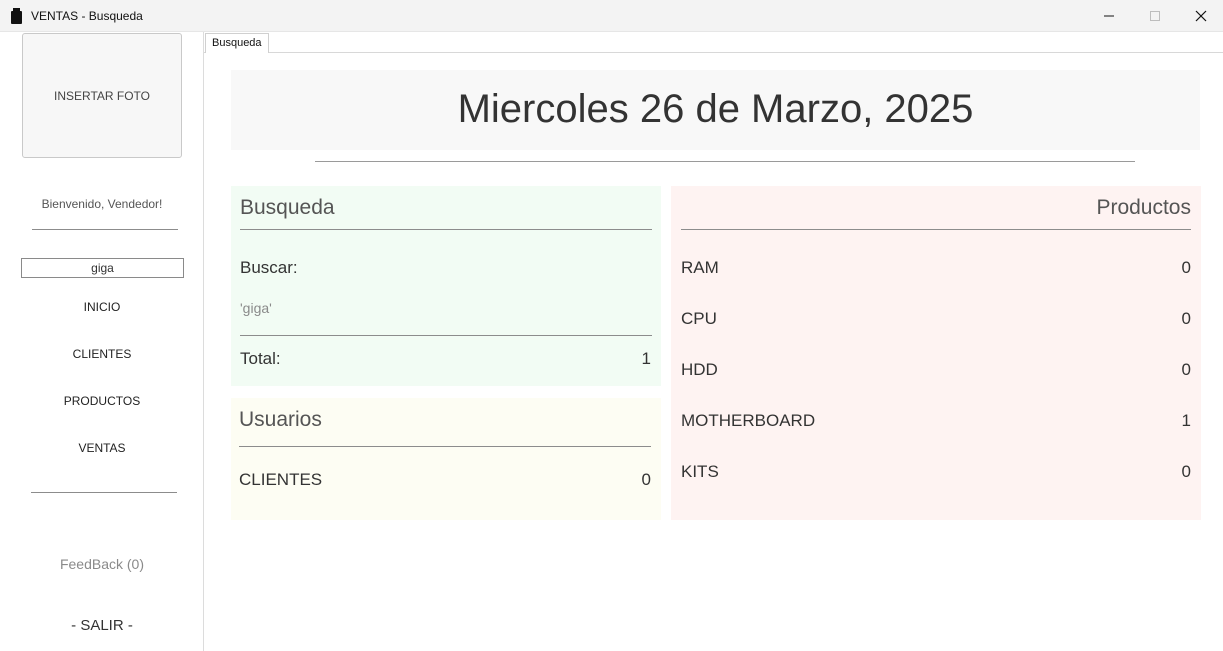  Describe the element at coordinates (1186, 318) in the screenshot. I see `product-value-cpu: 0` at that location.